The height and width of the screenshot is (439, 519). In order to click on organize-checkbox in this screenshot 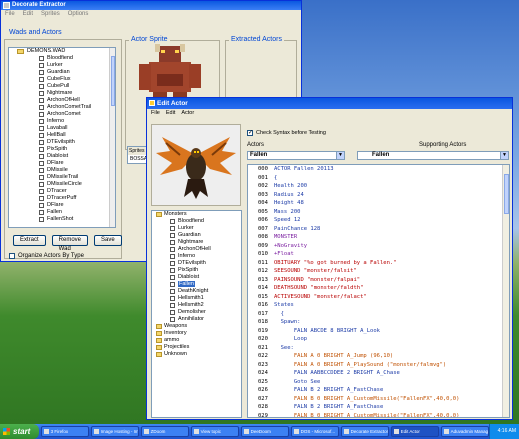, I will do `click(12, 256)`.